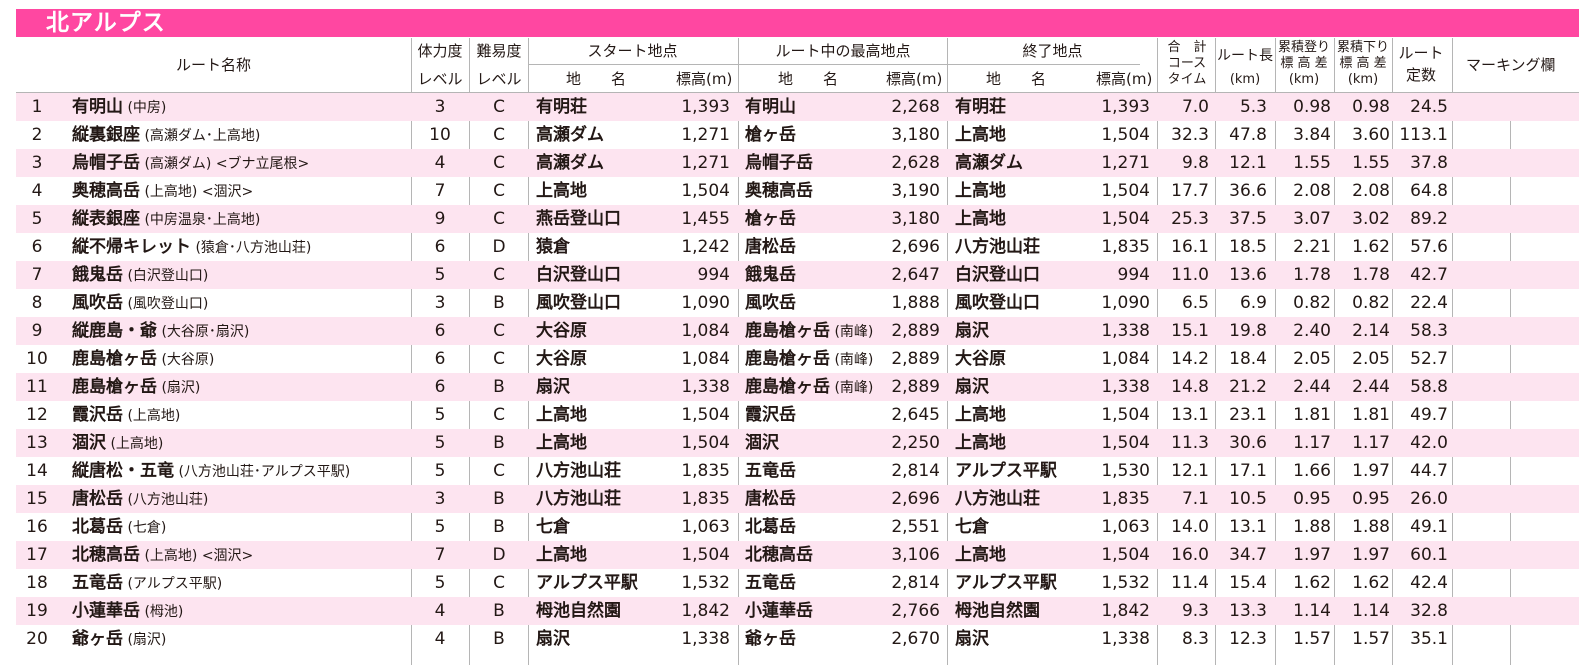 This screenshot has width=1579, height=665. Describe the element at coordinates (1312, 499) in the screenshot. I see `cell-ascent: 0.95` at that location.